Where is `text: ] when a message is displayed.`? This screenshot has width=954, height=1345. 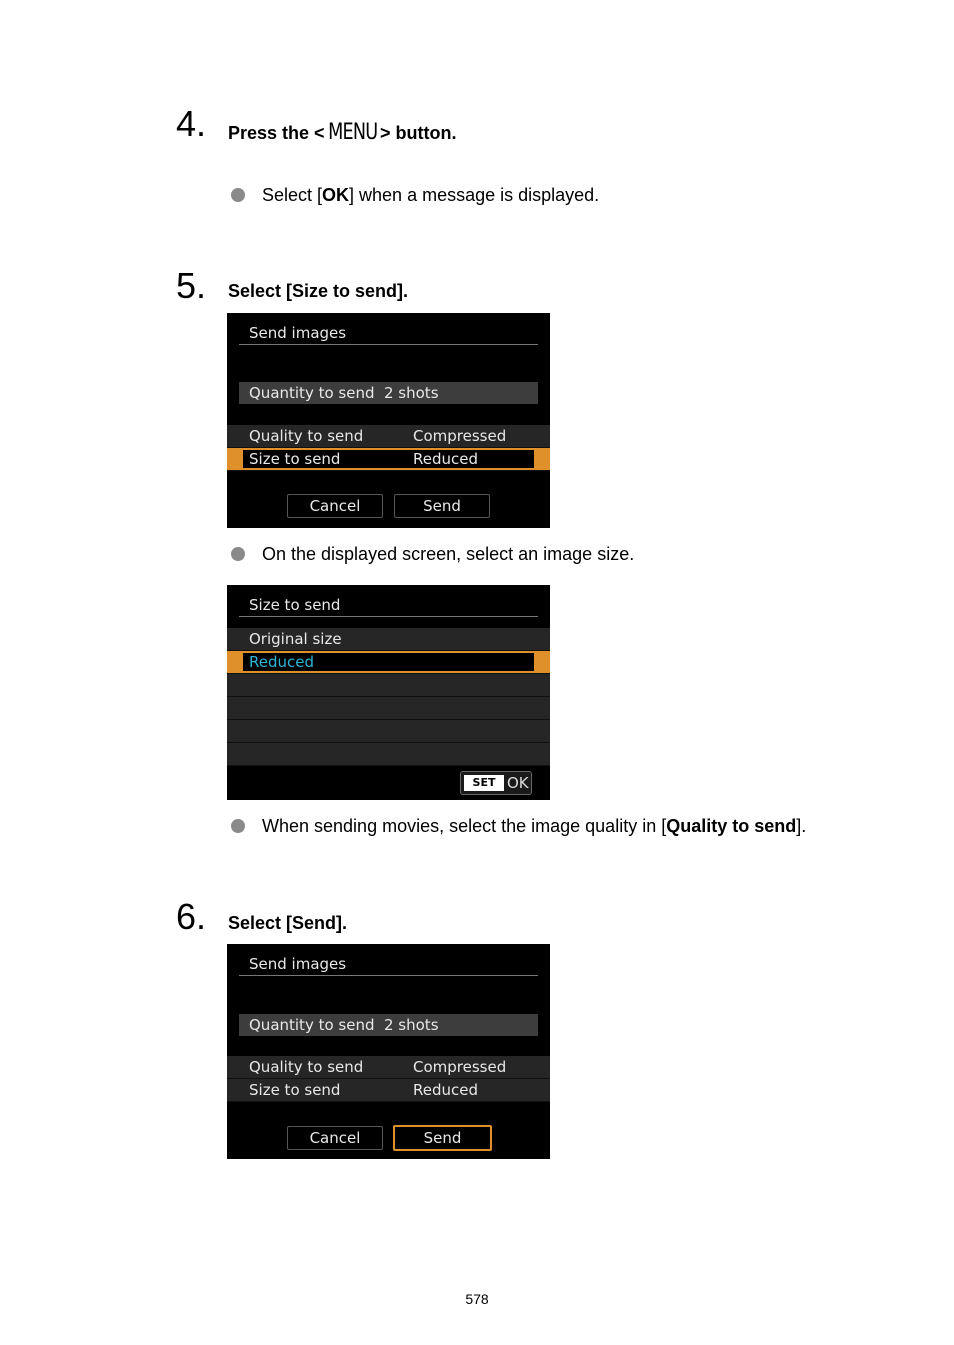 text: ] when a message is displayed. is located at coordinates (474, 195).